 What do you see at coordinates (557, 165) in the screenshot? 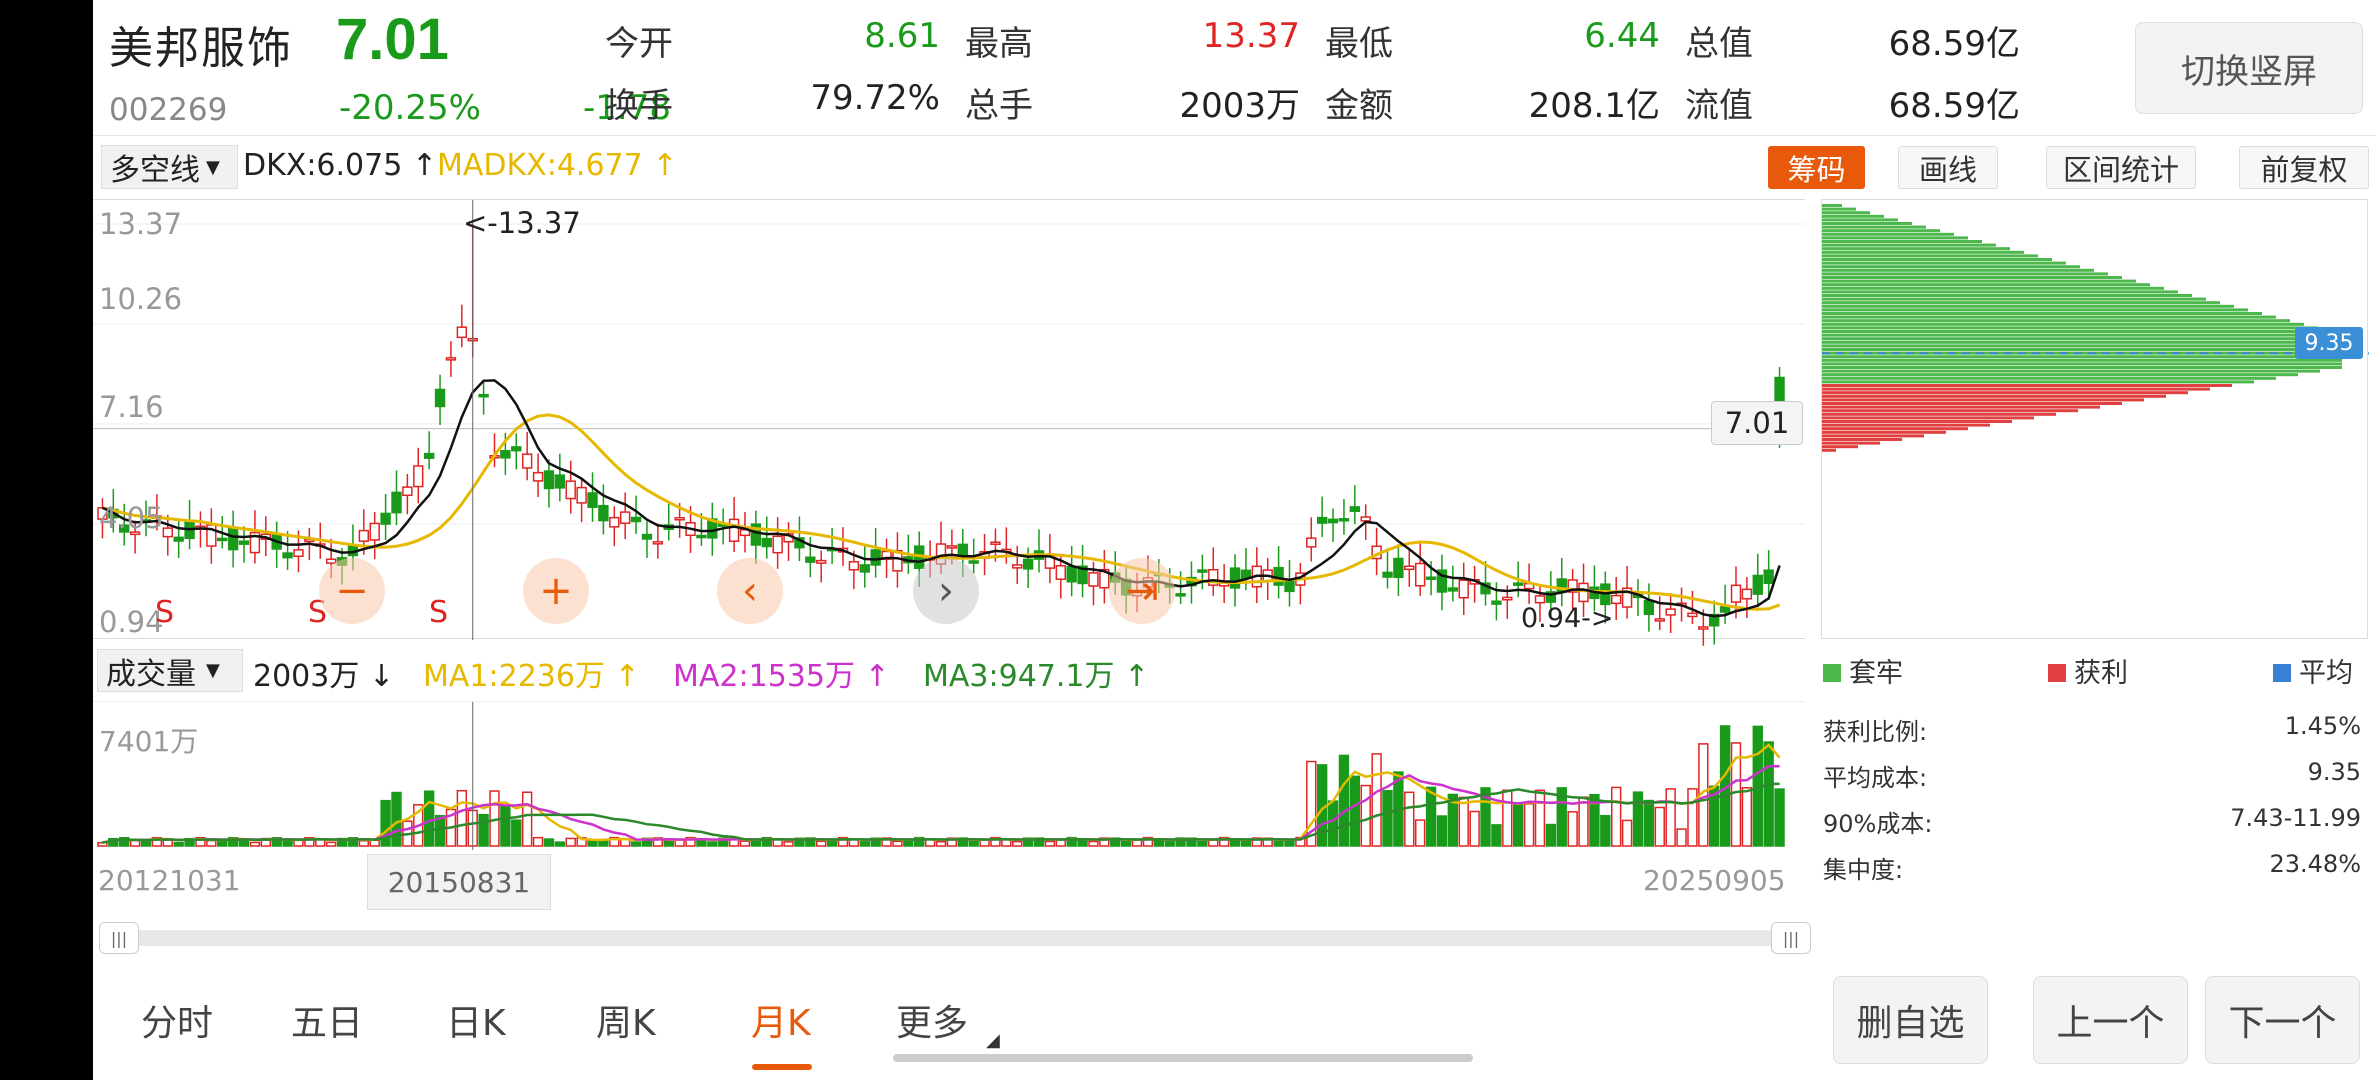
I see `madkx-value: MADKX:4.677 ↑` at bounding box center [557, 165].